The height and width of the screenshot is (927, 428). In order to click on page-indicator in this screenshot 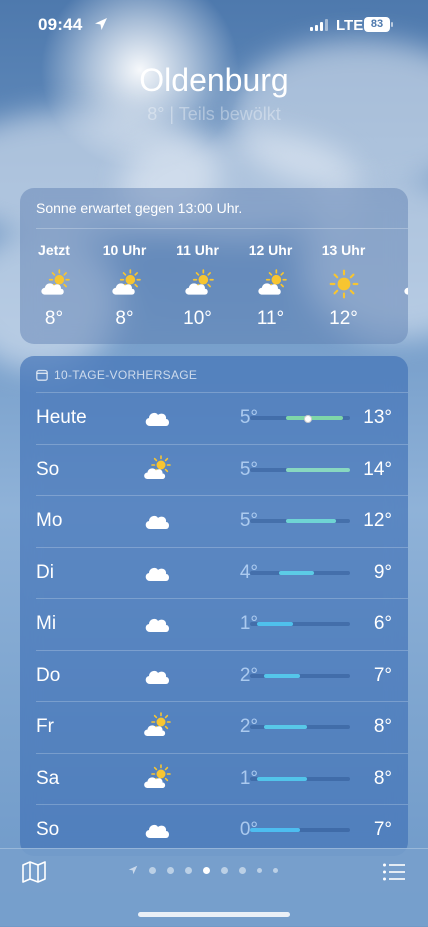, I will do `click(203, 870)`.